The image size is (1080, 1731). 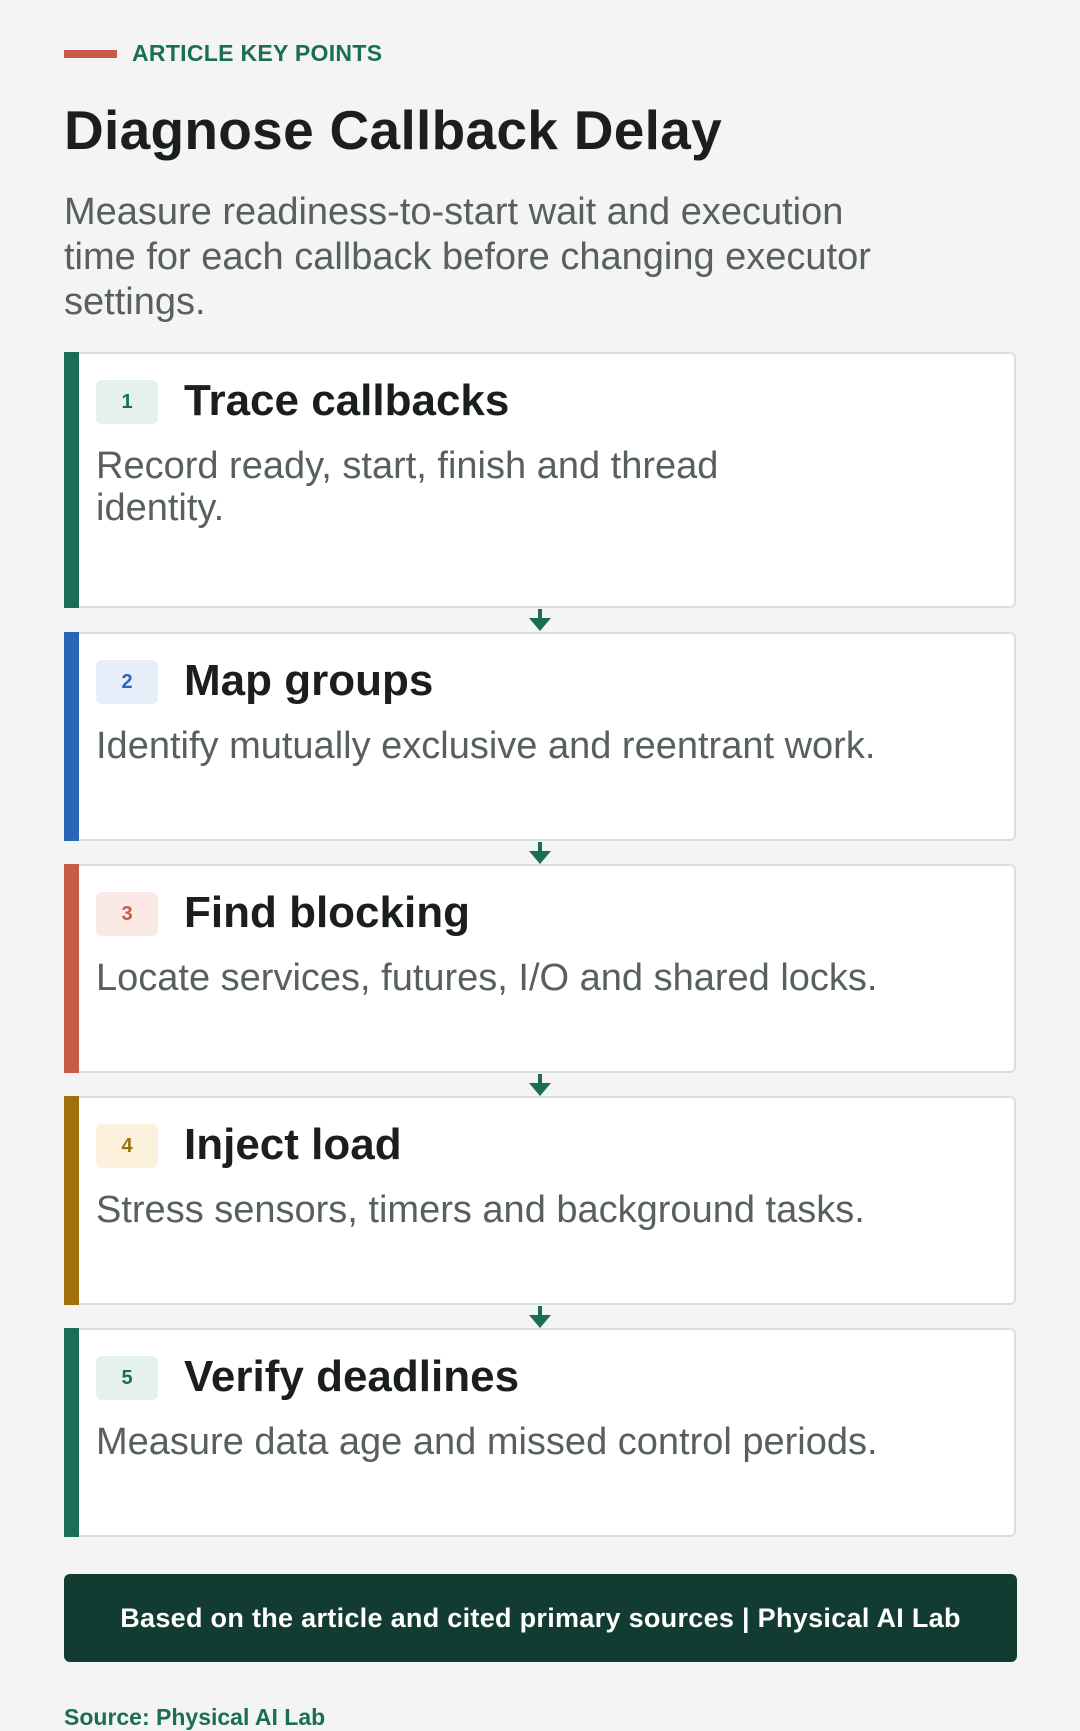 I want to click on kicker-accent-bar, so click(x=90, y=53).